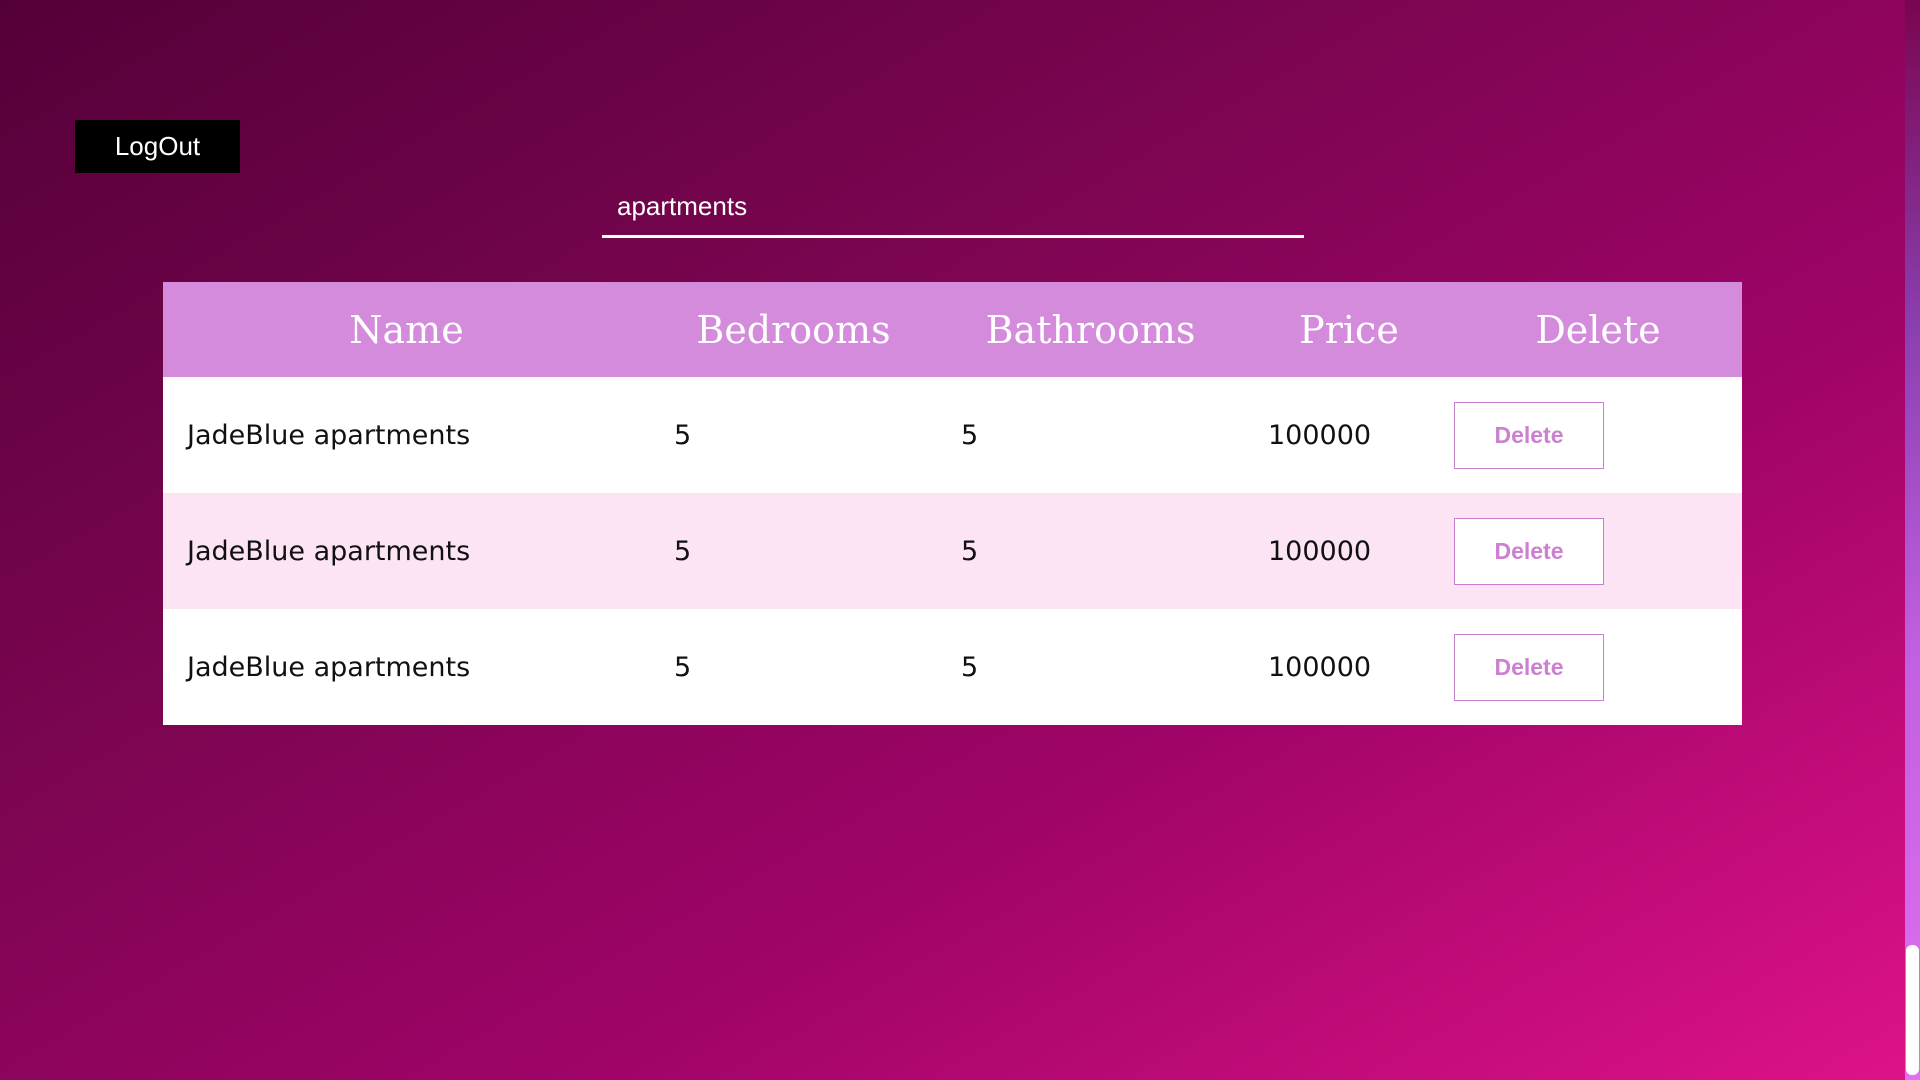  Describe the element at coordinates (1598, 329) in the screenshot. I see `column-header-delete: Delete` at that location.